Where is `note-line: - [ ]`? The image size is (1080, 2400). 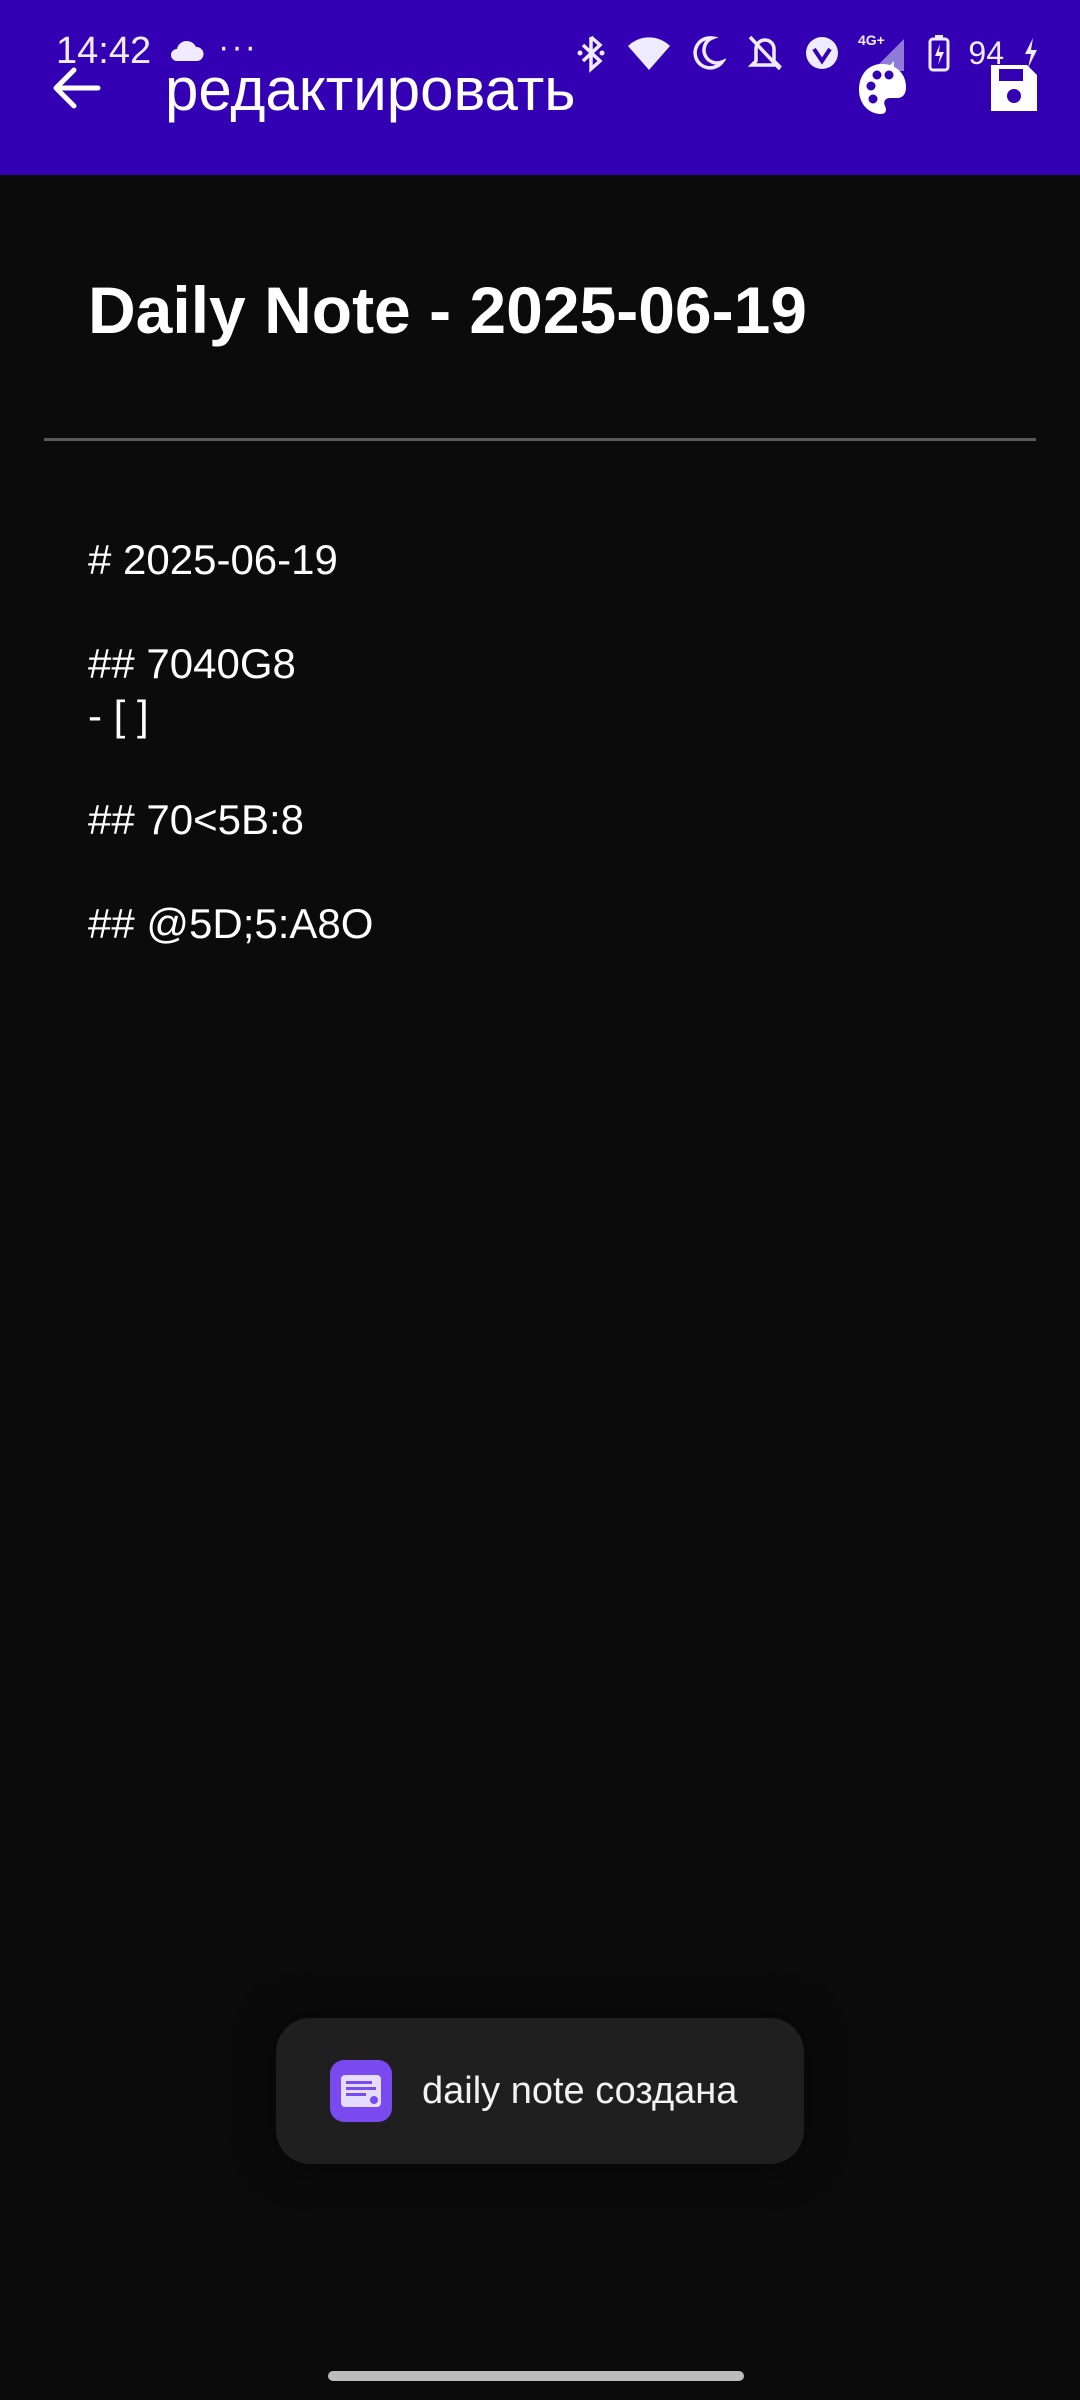 note-line: - [ ] is located at coordinates (118, 715).